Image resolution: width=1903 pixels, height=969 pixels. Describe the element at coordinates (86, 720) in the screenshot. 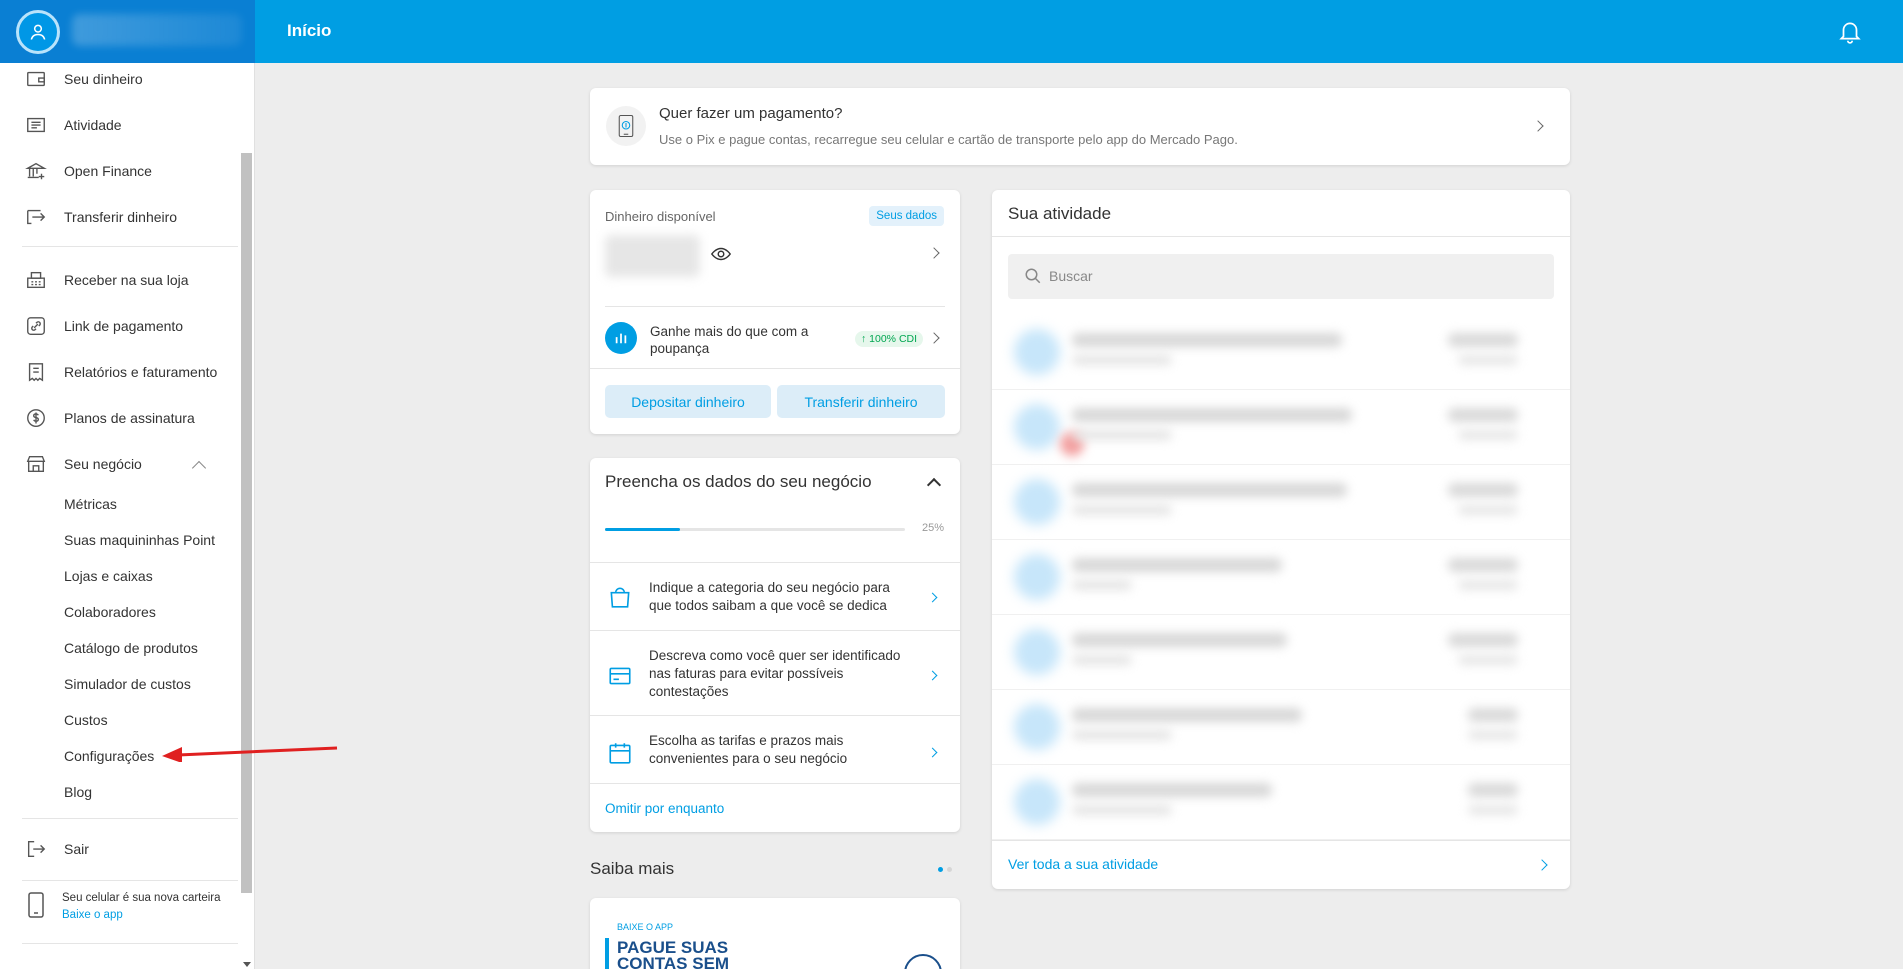

I see `sidebar-subitem-custos: Custos` at that location.